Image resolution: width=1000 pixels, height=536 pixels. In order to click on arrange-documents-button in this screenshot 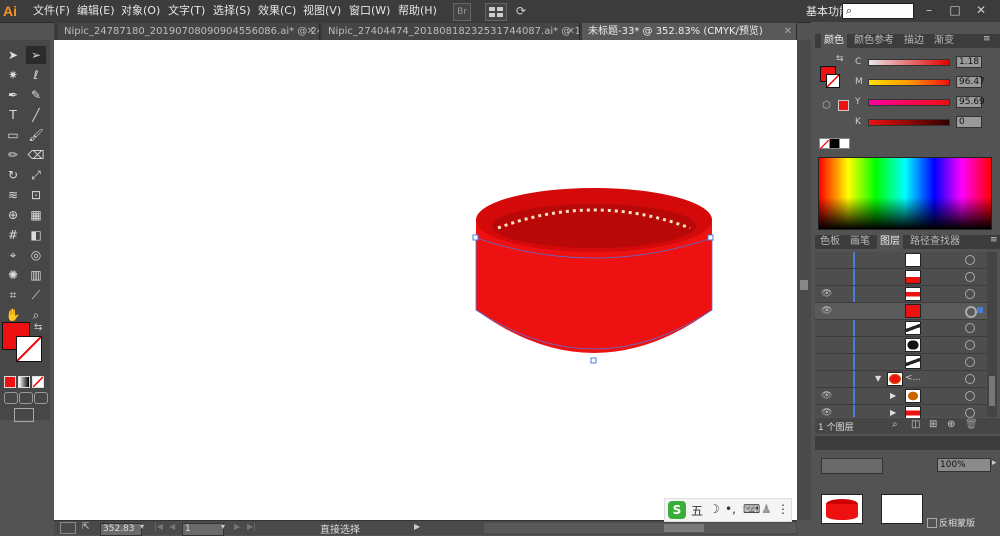, I will do `click(496, 12)`.